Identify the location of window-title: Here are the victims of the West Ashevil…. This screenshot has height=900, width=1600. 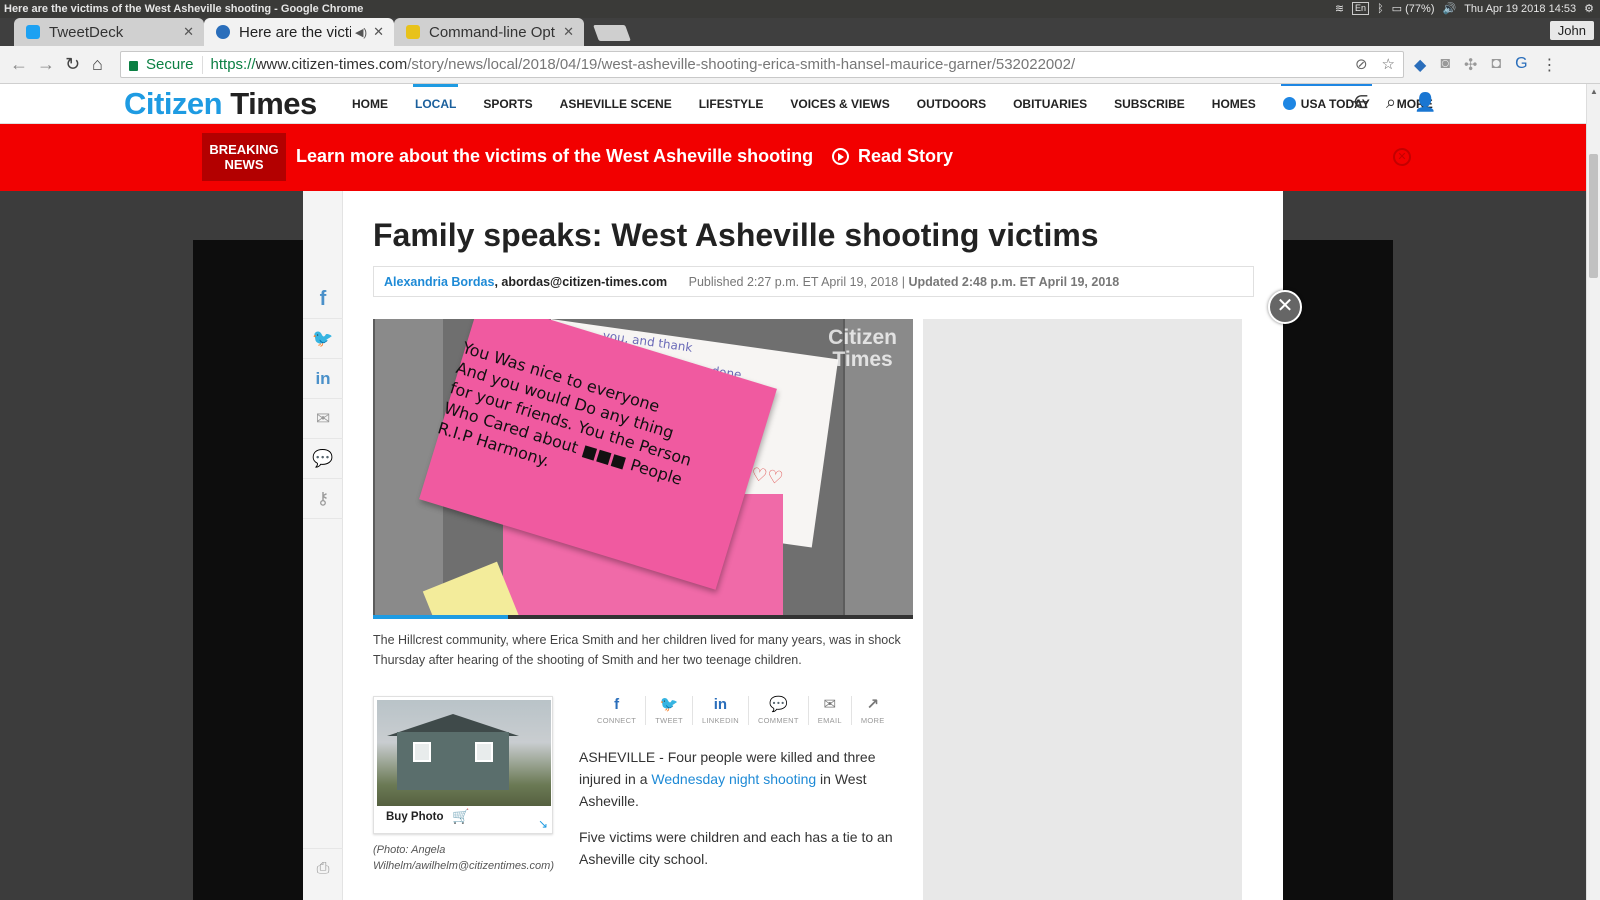
(184, 9).